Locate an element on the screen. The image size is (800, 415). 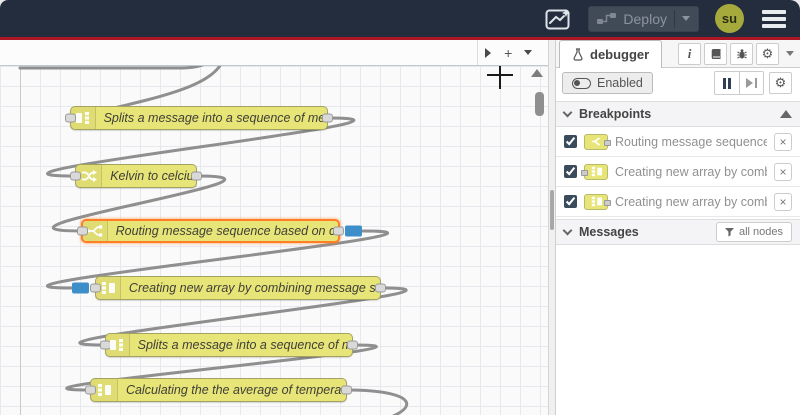
docs-button is located at coordinates (715, 53).